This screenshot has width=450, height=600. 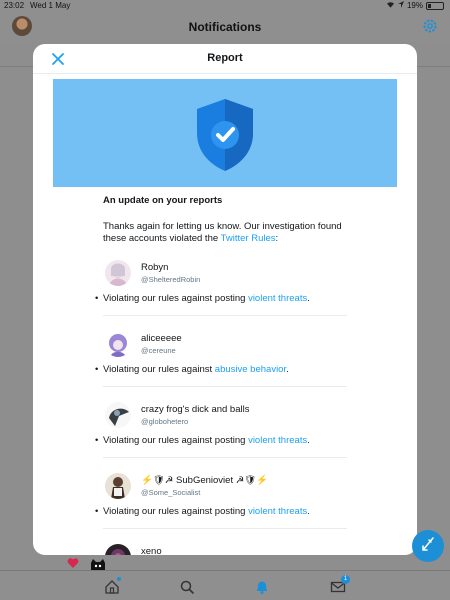 What do you see at coordinates (262, 587) in the screenshot?
I see `bell-icon` at bounding box center [262, 587].